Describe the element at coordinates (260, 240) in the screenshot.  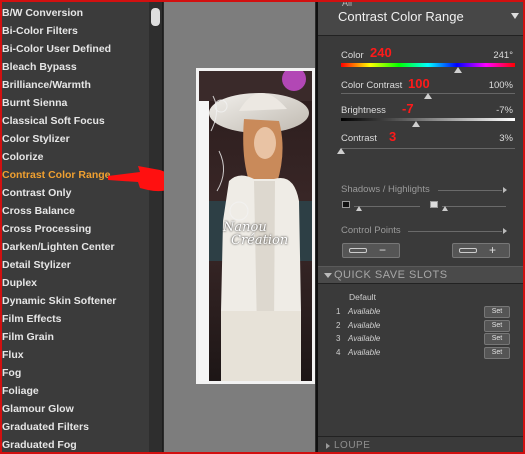
I see `watermark-line-2: Création` at that location.